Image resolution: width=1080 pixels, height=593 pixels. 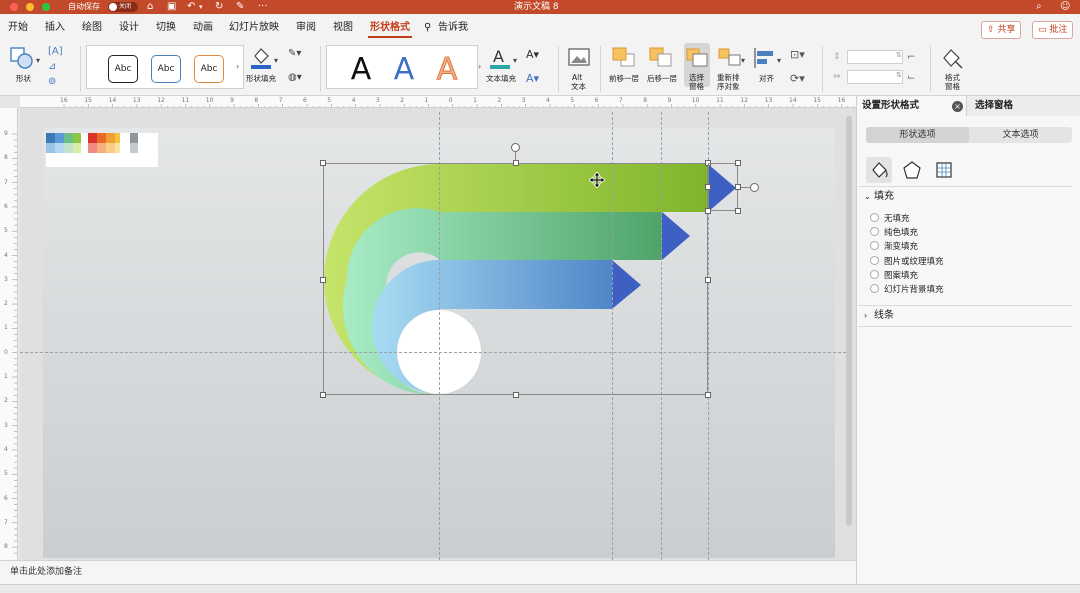 I want to click on home-icon: ⌂, so click(x=150, y=7).